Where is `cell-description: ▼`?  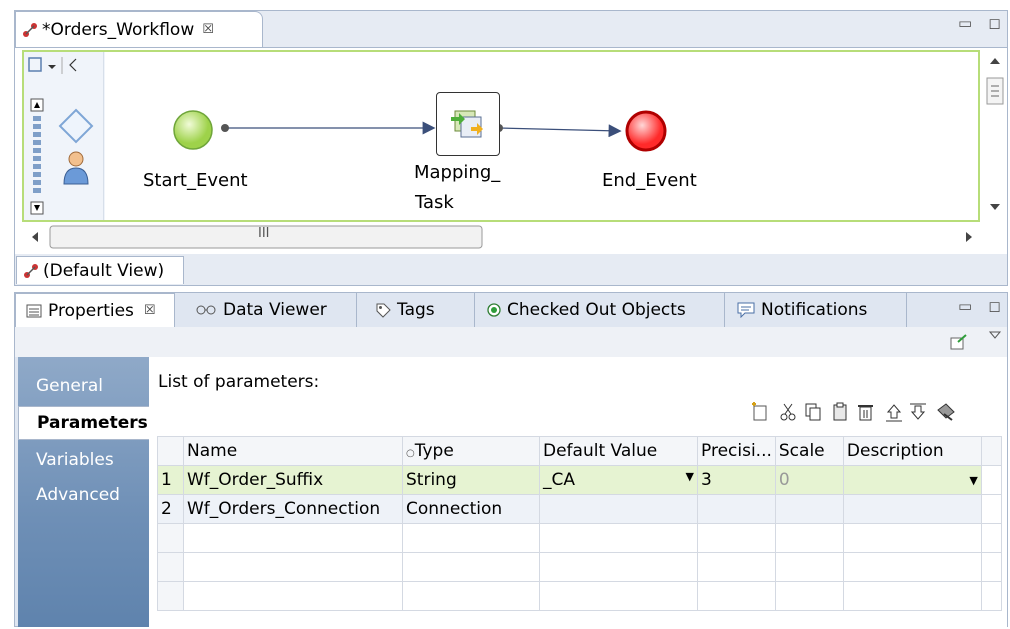
cell-description: ▼ is located at coordinates (912, 480).